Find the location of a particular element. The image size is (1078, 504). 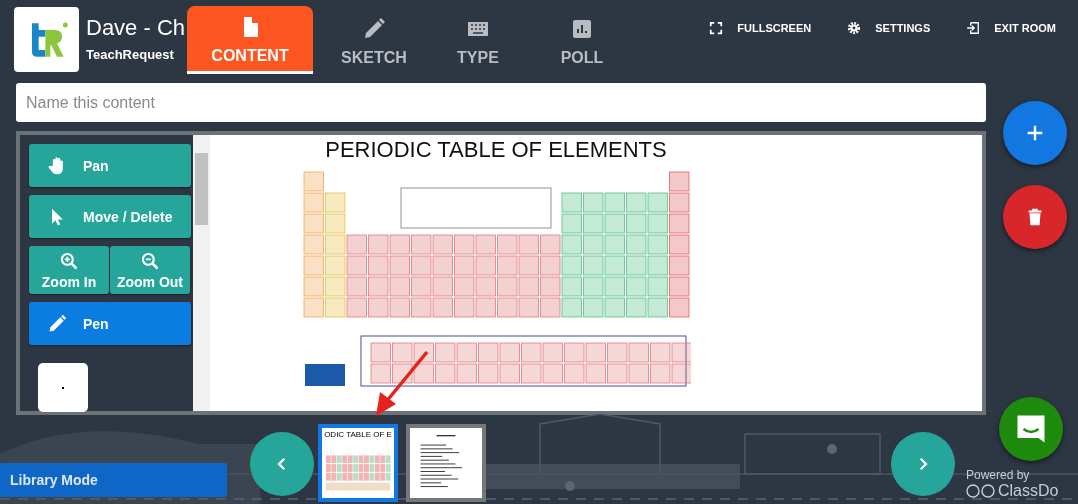

powered-by-label: Powered by is located at coordinates (998, 475).